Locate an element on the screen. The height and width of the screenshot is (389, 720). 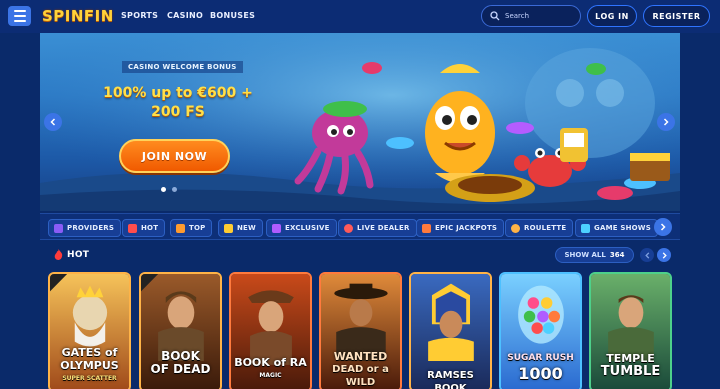
category-live-dealer: LIVE DEALER is located at coordinates (377, 228).